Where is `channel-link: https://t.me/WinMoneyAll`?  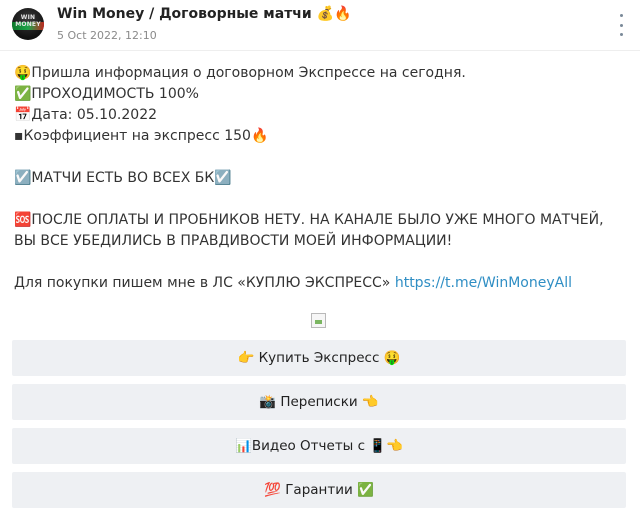 channel-link: https://t.me/WinMoneyAll is located at coordinates (483, 283).